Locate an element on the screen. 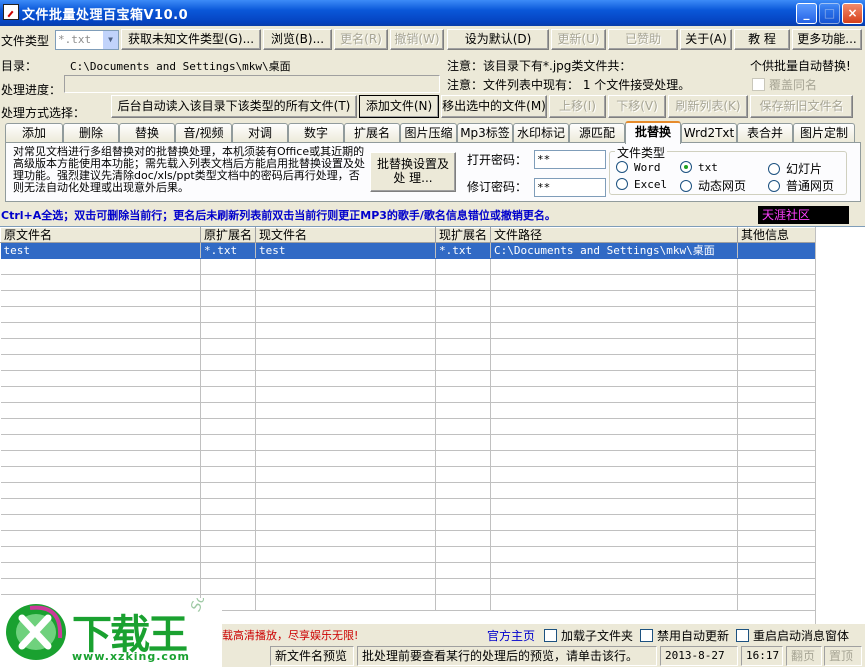 This screenshot has height=667, width=865. maximize-button: □ is located at coordinates (829, 13).